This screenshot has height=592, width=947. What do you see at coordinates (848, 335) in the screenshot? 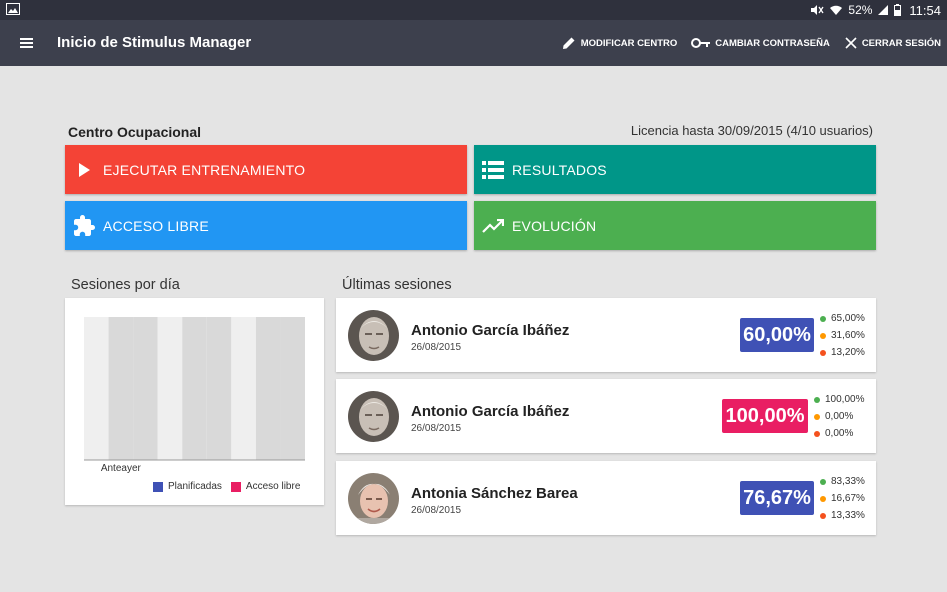
I see `stat-omission: 31,60%` at bounding box center [848, 335].